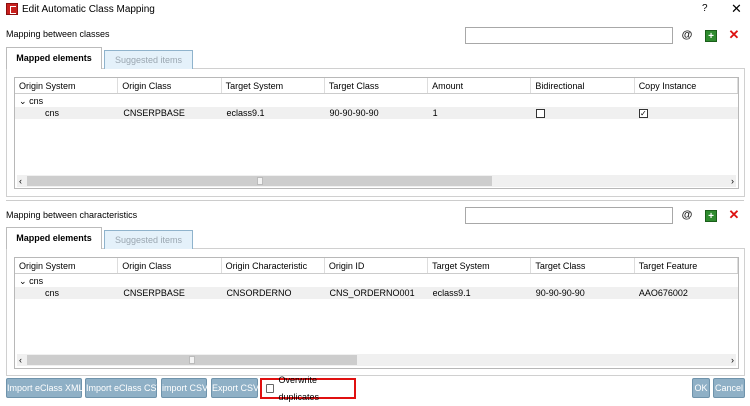 This screenshot has height=406, width=750. What do you see at coordinates (480, 85) in the screenshot?
I see `column-header: Amount` at bounding box center [480, 85].